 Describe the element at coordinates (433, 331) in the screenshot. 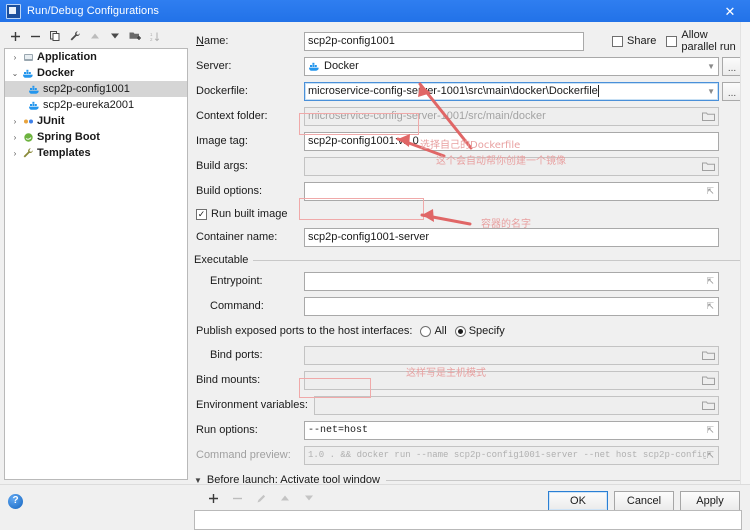

I see `publish-all-radio: All` at that location.